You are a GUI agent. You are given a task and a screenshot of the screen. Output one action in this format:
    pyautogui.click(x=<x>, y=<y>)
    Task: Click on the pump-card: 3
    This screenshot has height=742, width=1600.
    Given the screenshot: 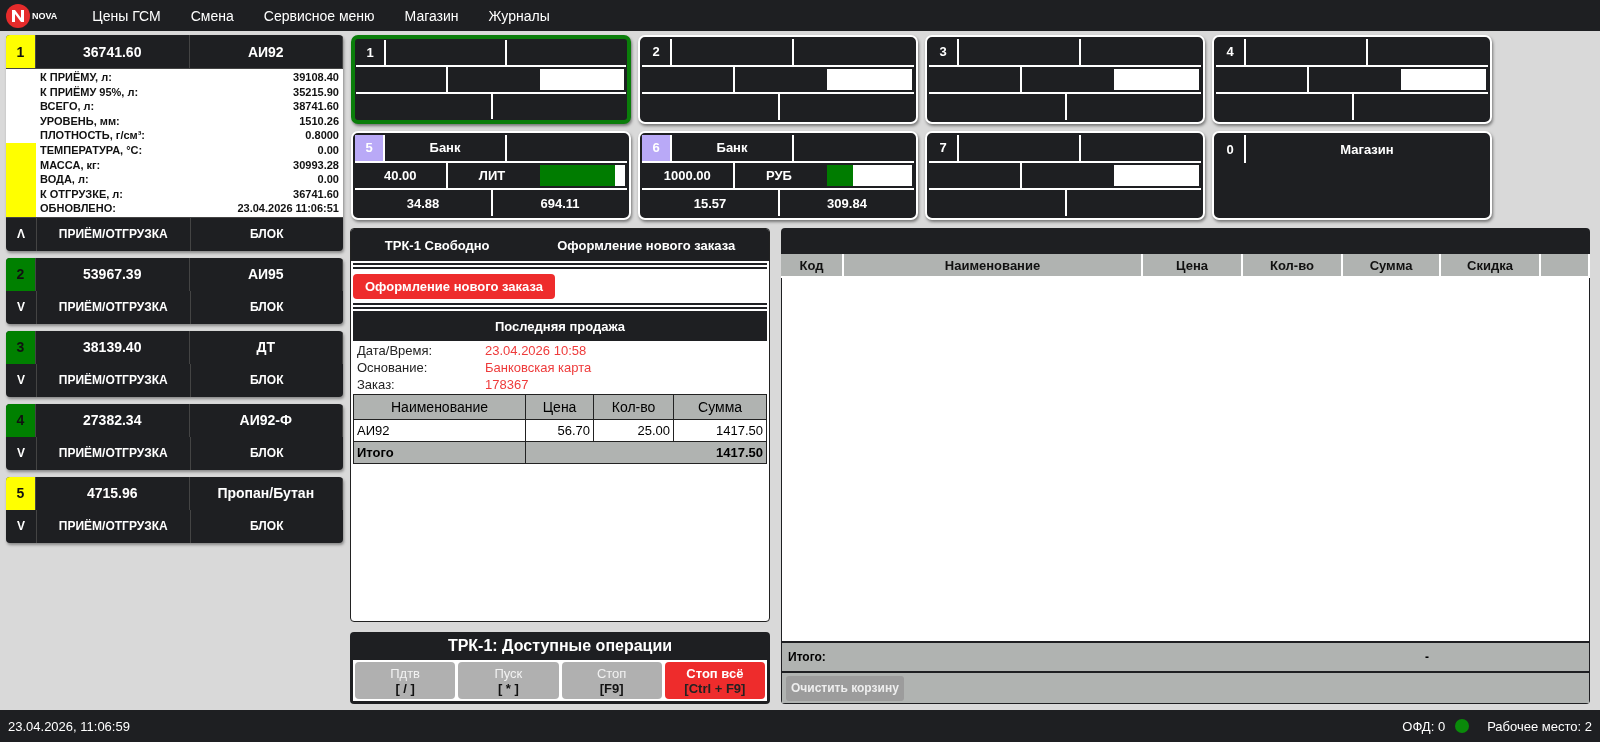 What is the action you would take?
    pyautogui.click(x=1065, y=79)
    